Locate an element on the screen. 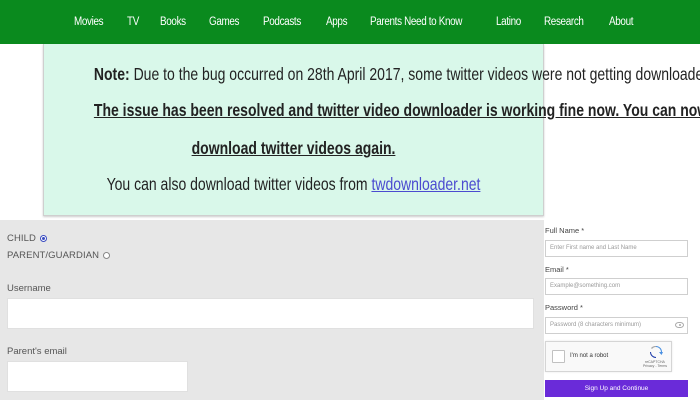  email-input: Example@something.com is located at coordinates (616, 286).